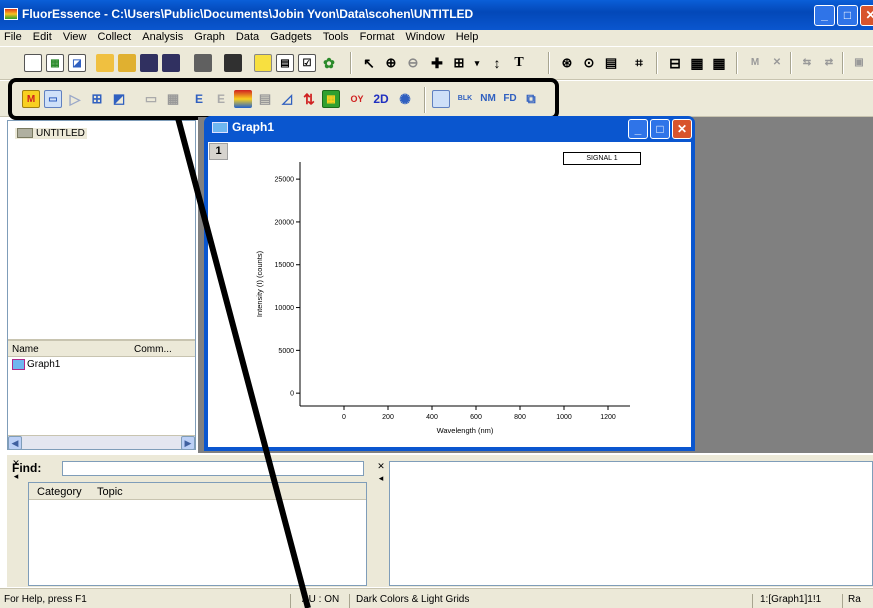 This screenshot has width=873, height=608. Describe the element at coordinates (682, 129) in the screenshot. I see `graph-close-button: ✕` at that location.